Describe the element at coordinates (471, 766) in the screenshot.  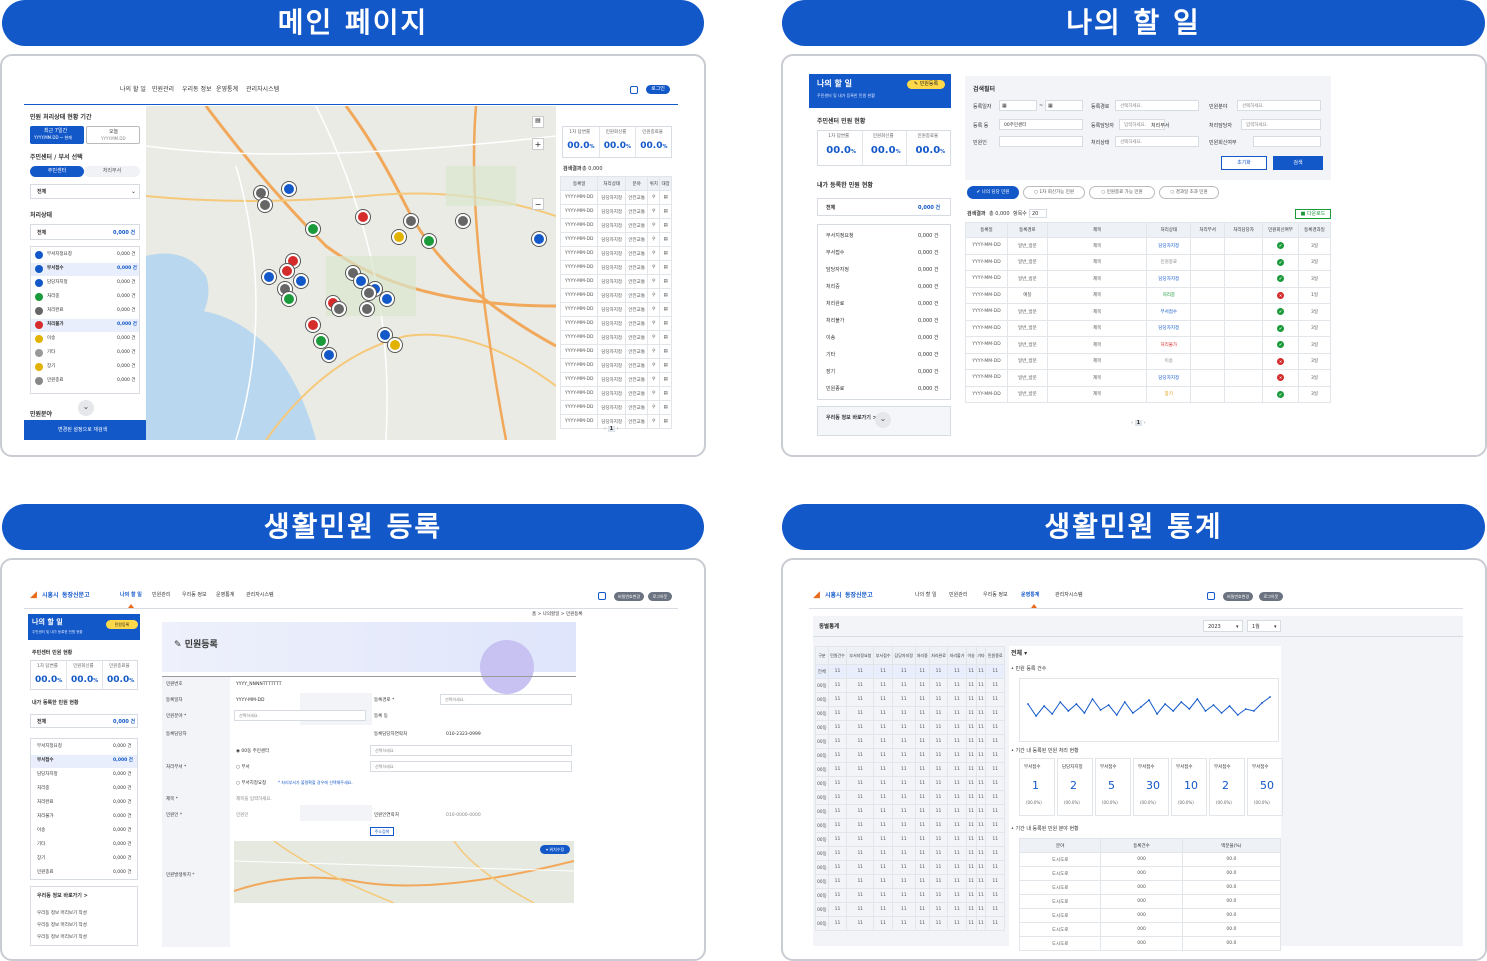
I see `dept-select-2: 선택하세요.` at that location.